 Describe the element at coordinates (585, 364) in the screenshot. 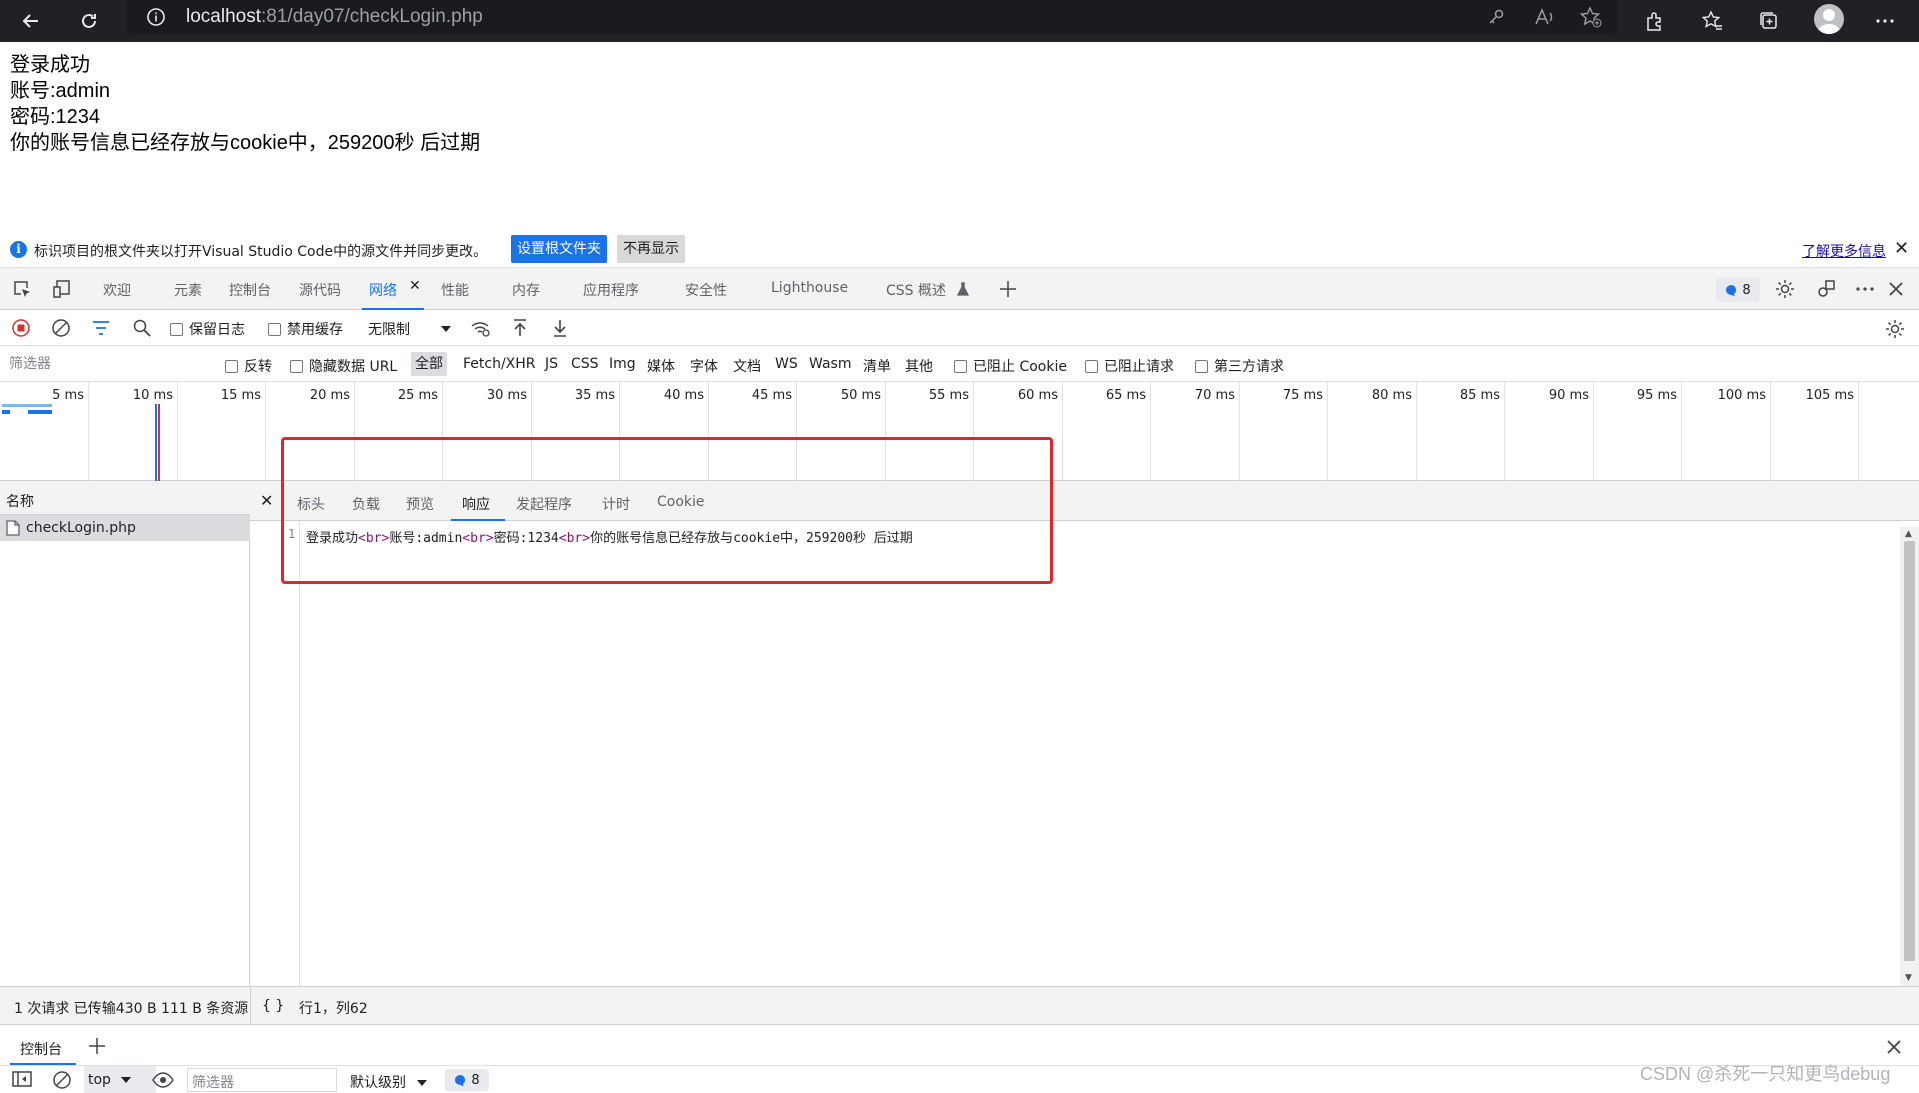

I see `filter-type-css: CSS` at that location.